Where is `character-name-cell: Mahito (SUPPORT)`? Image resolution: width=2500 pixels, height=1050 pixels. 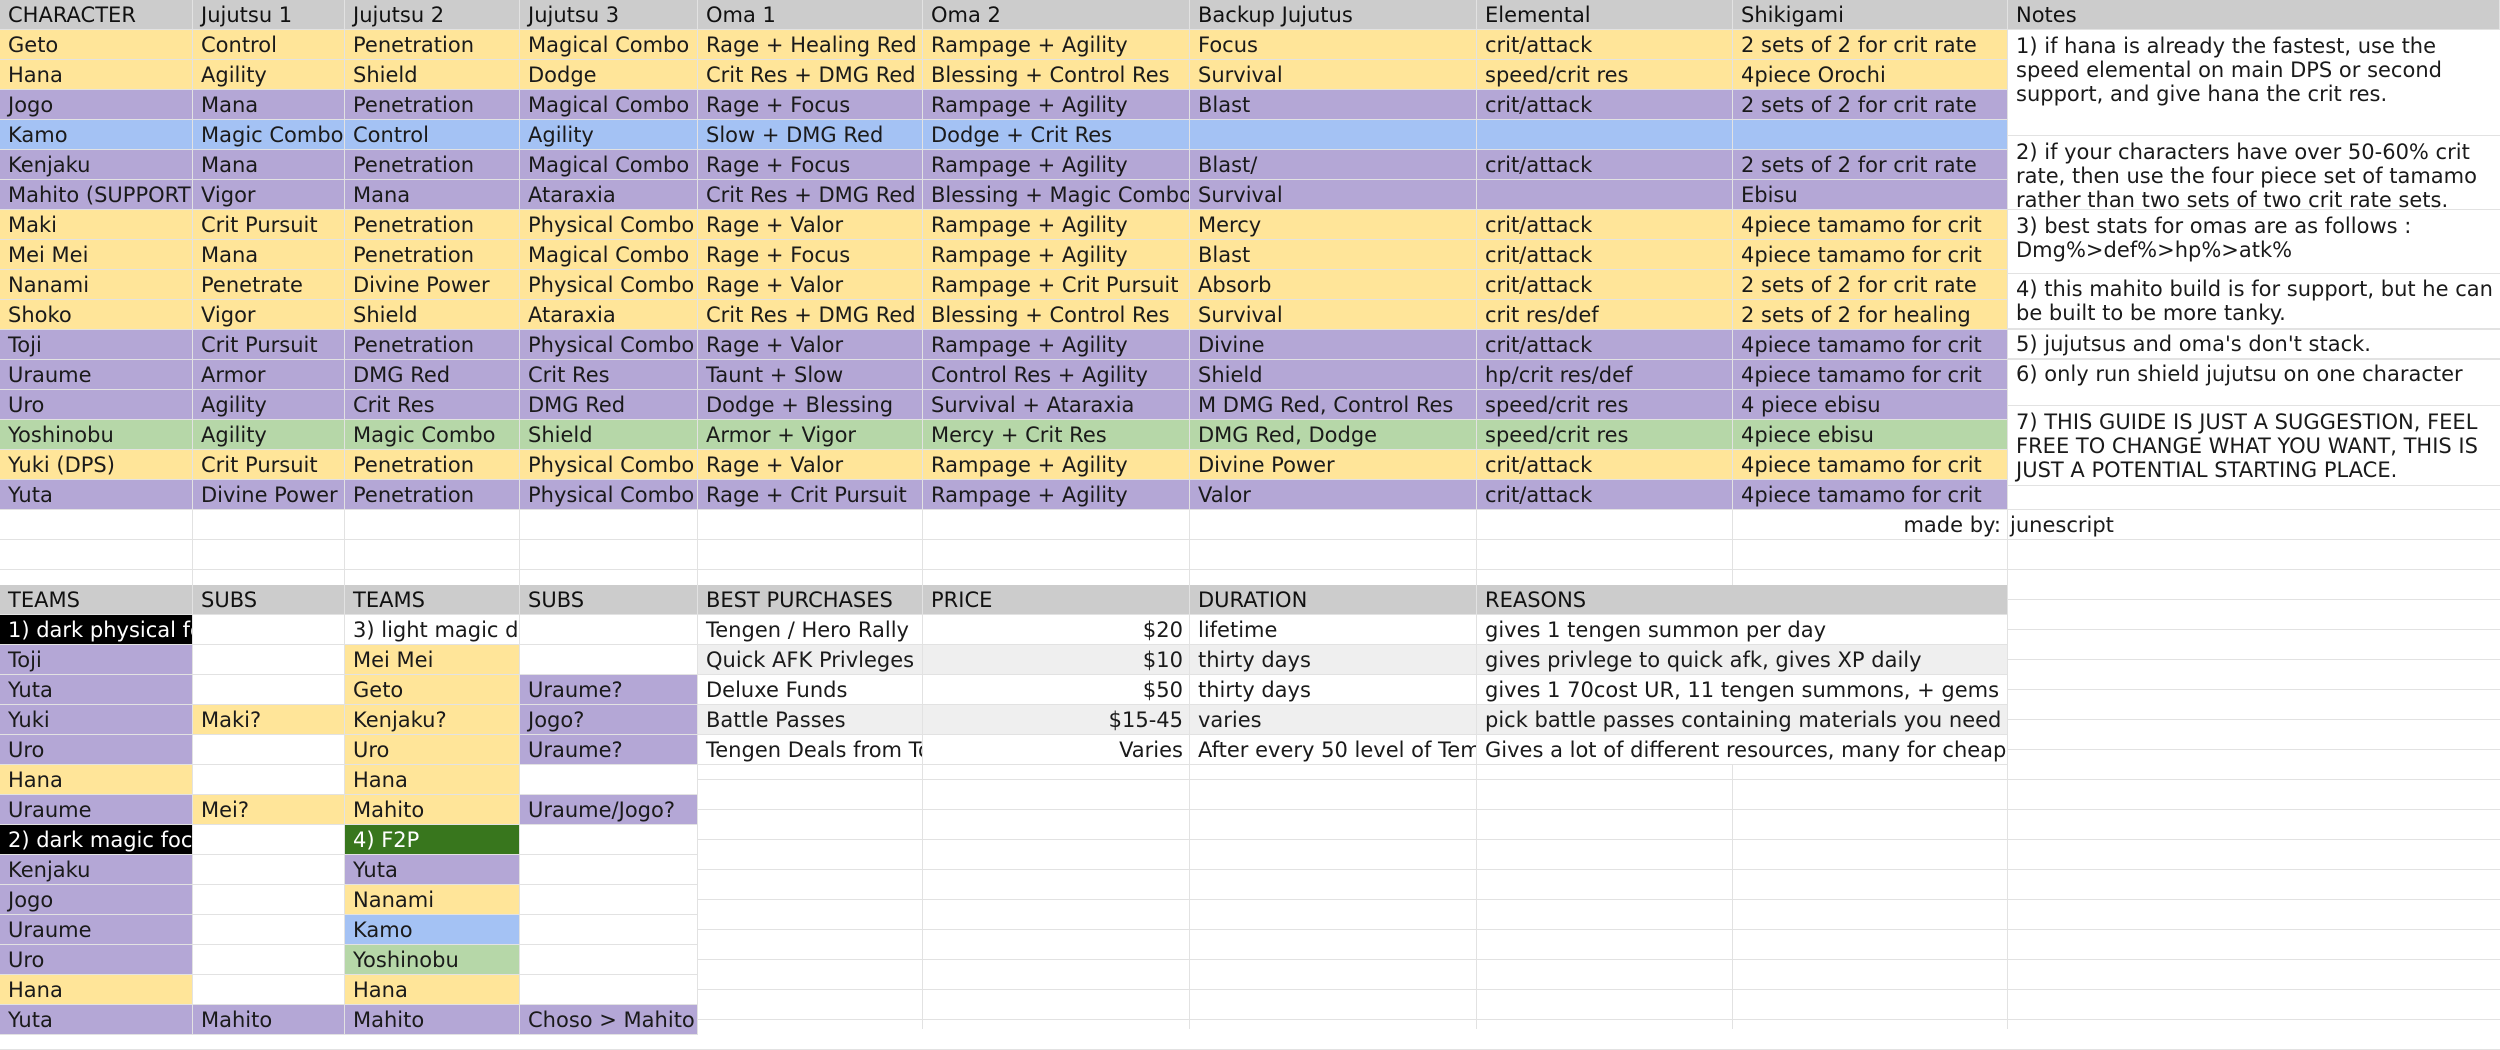
character-name-cell: Mahito (SUPPORT) is located at coordinates (96, 195).